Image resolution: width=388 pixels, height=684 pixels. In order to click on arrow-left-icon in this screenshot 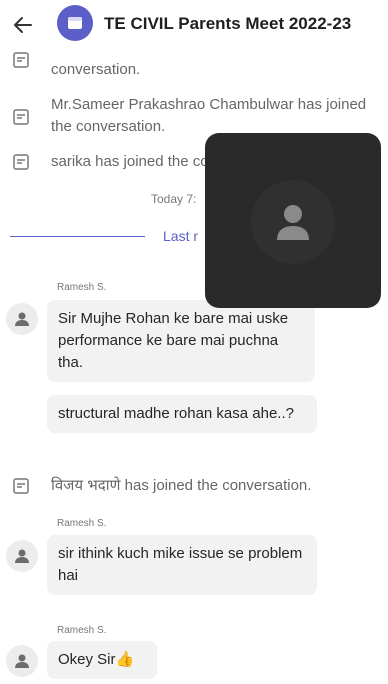, I will do `click(23, 25)`.